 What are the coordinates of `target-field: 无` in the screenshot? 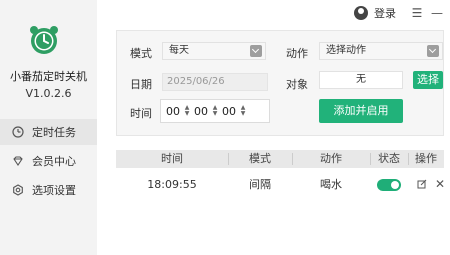 It's located at (361, 80).